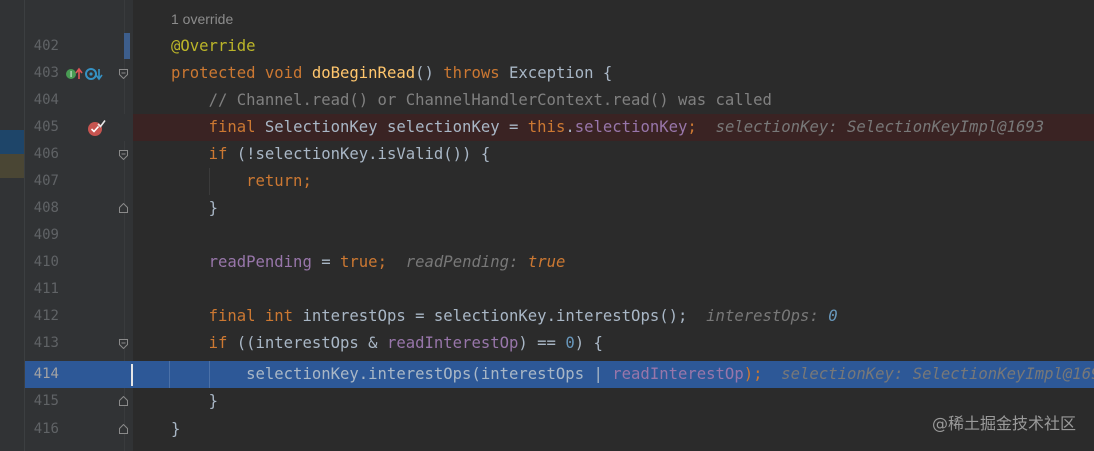 The height and width of the screenshot is (451, 1094). I want to click on code-line-407: 407 return;, so click(559, 181).